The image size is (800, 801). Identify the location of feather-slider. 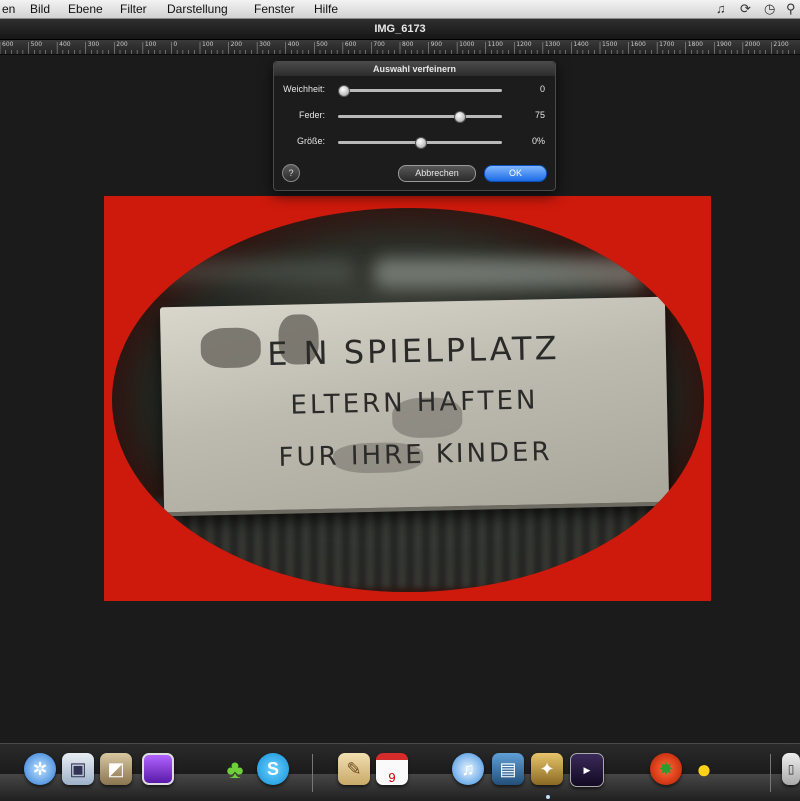
(420, 117).